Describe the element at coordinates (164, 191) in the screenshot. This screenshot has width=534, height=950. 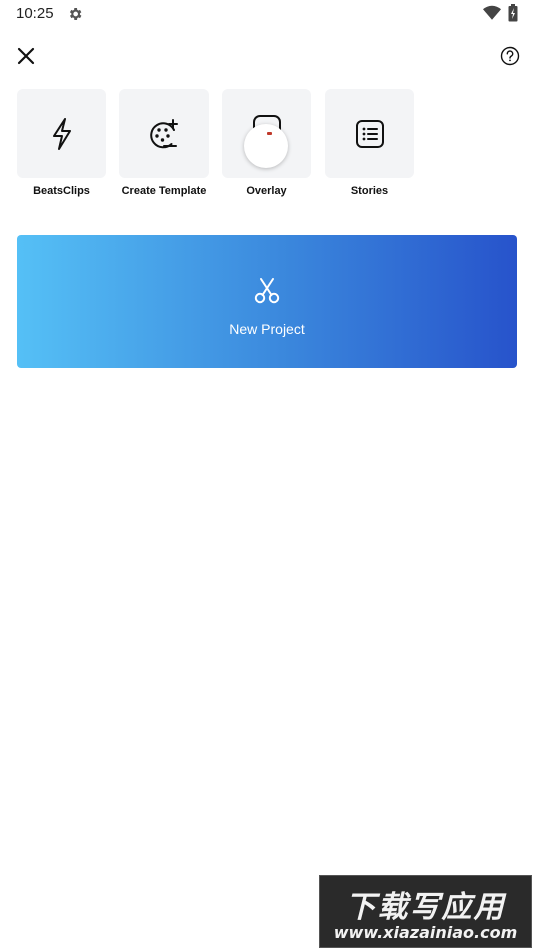
I see `tool-label: Create Template` at that location.